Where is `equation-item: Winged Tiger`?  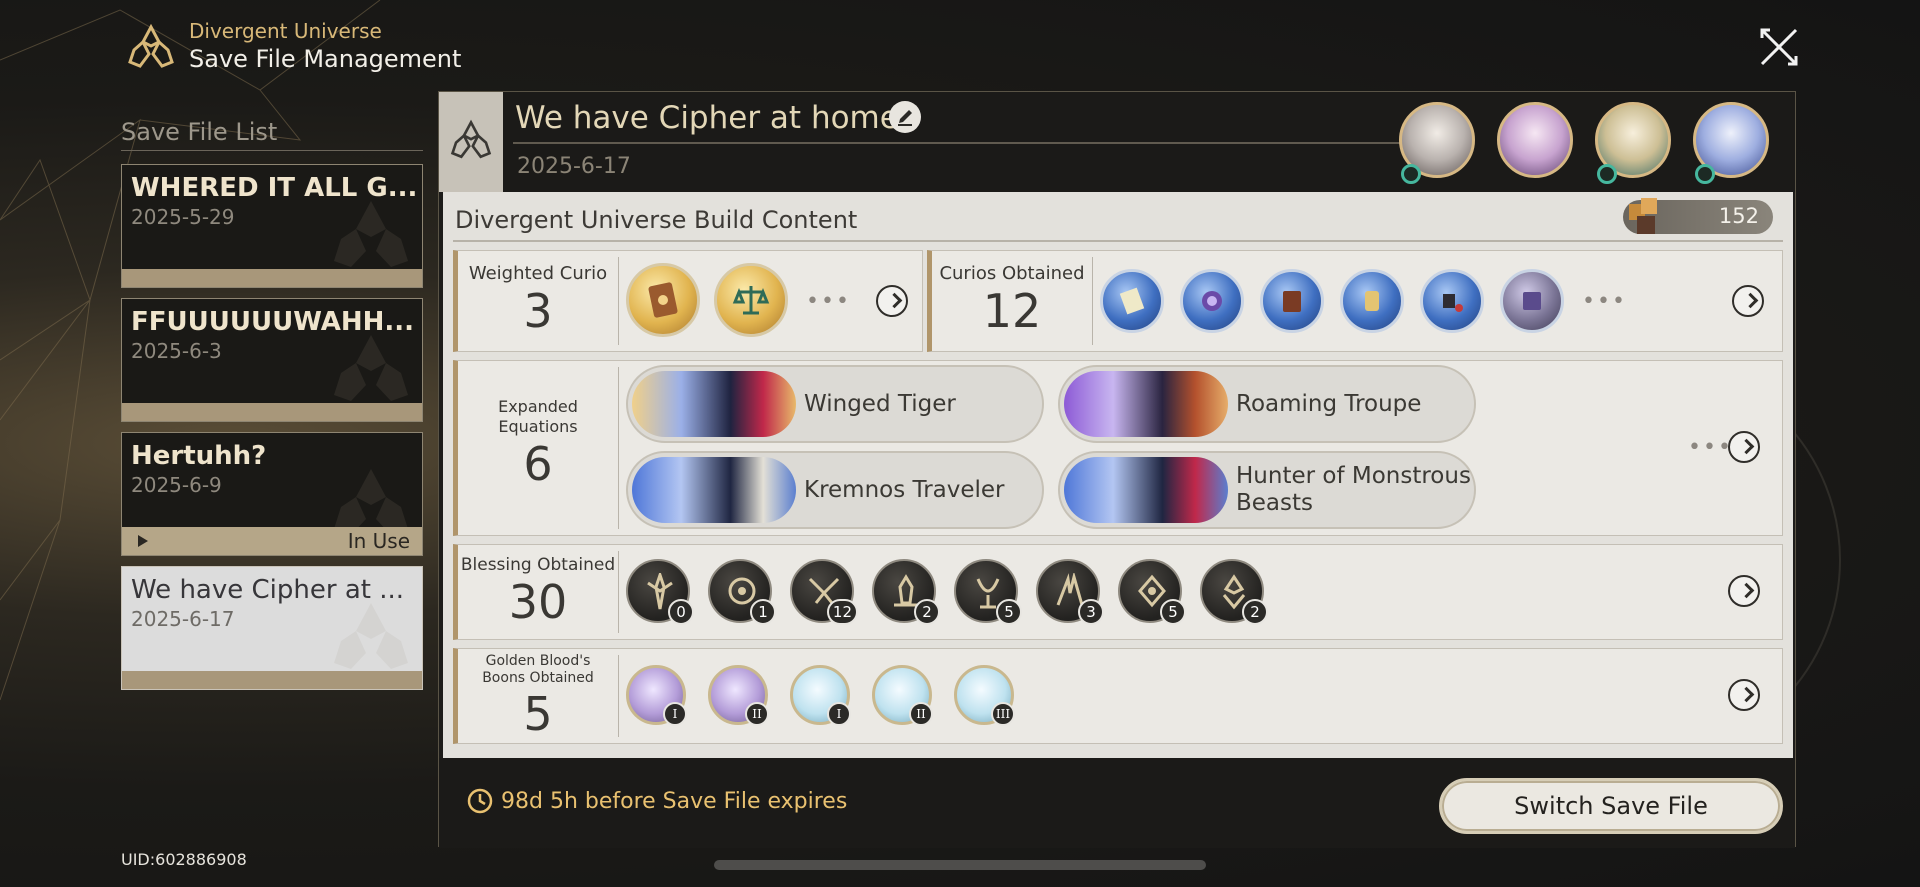
equation-item: Winged Tiger is located at coordinates (835, 404).